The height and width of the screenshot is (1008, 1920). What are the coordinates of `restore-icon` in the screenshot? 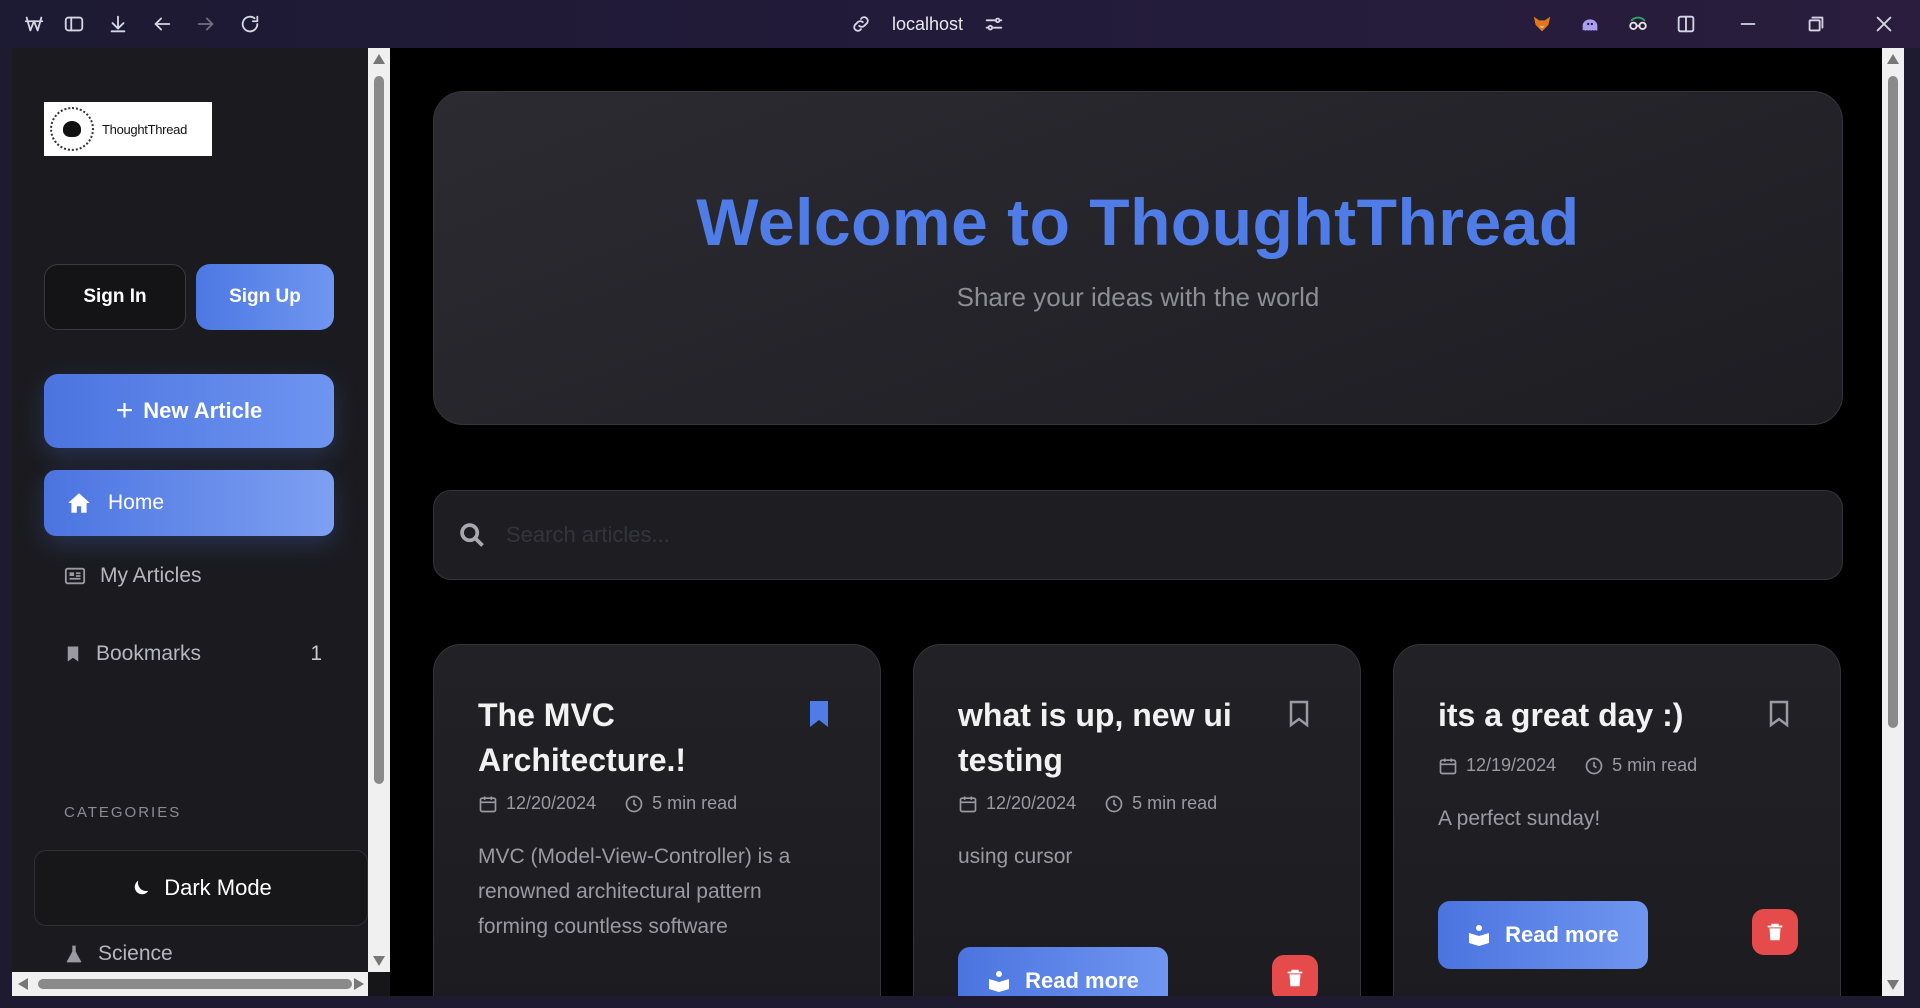 It's located at (1816, 24).